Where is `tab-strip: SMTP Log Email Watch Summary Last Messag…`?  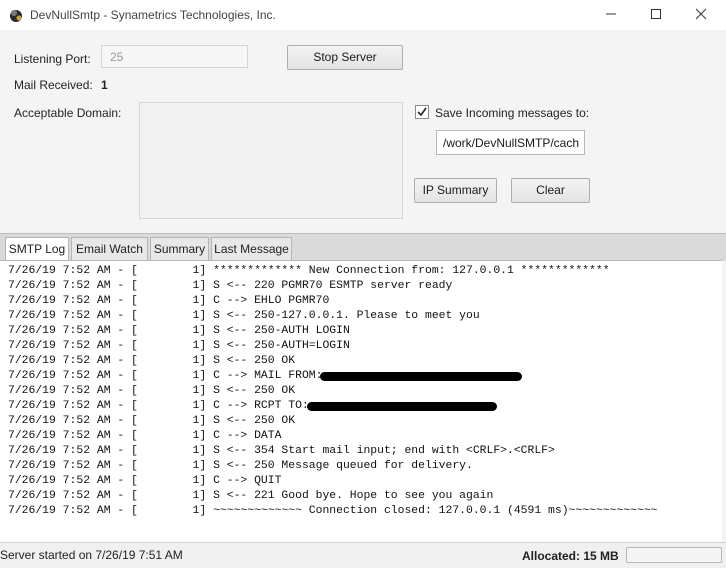 tab-strip: SMTP Log Email Watch Summary Last Messag… is located at coordinates (363, 247).